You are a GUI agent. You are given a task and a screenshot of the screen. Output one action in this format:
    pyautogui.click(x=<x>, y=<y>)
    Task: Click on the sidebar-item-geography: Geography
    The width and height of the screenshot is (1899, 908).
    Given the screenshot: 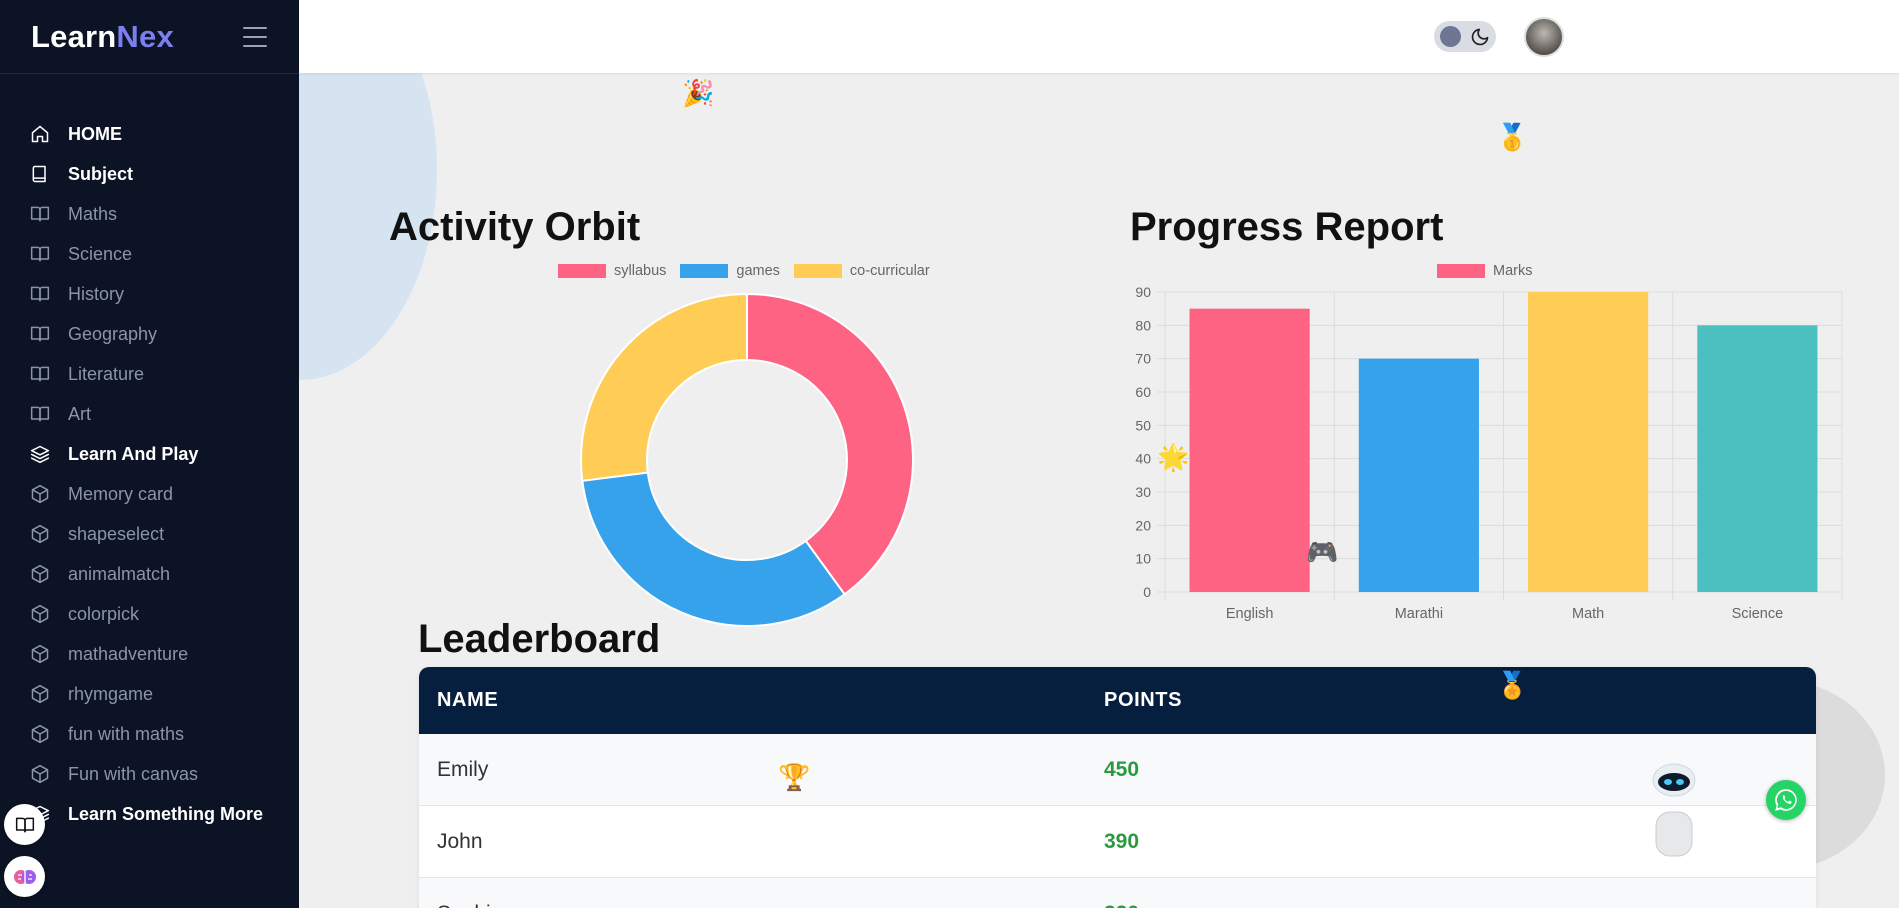 What is the action you would take?
    pyautogui.click(x=149, y=334)
    